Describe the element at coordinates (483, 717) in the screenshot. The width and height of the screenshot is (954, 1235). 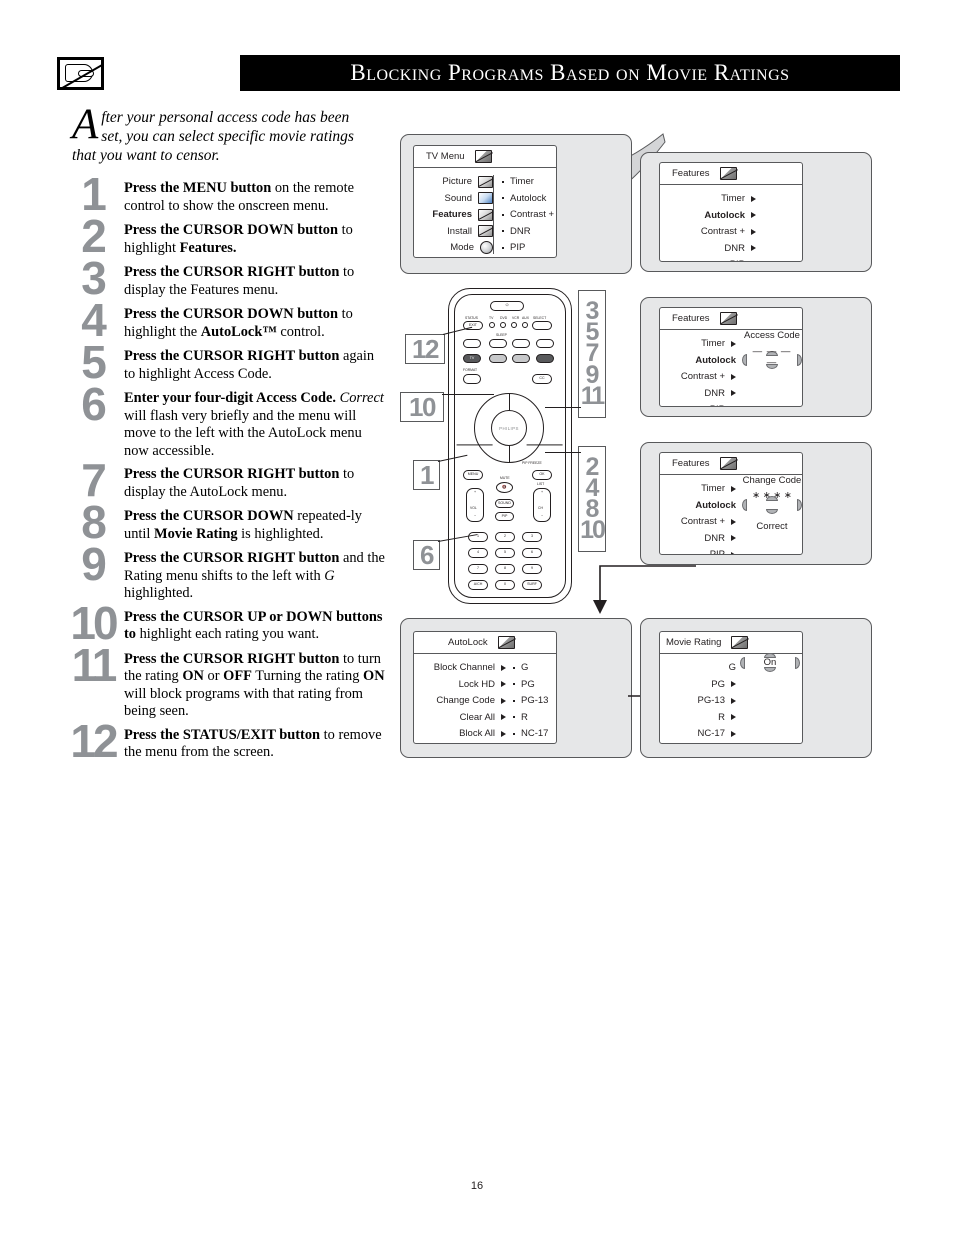
I see `menu-item-clear-all: Clear All` at that location.